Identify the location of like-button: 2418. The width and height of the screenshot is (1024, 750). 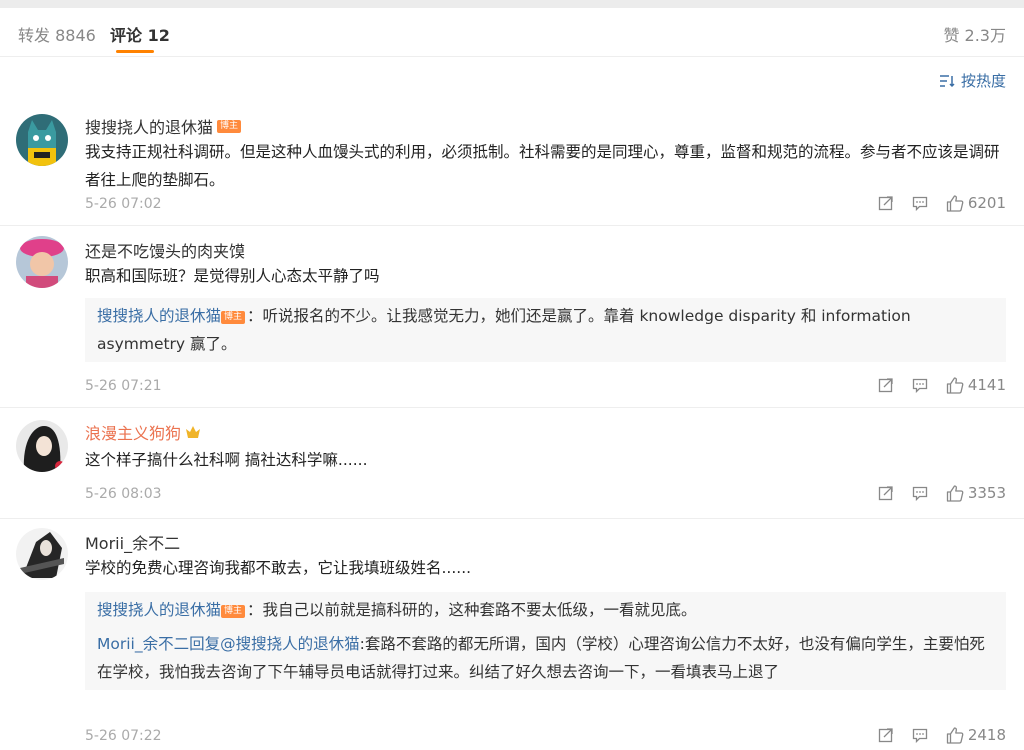
(976, 735).